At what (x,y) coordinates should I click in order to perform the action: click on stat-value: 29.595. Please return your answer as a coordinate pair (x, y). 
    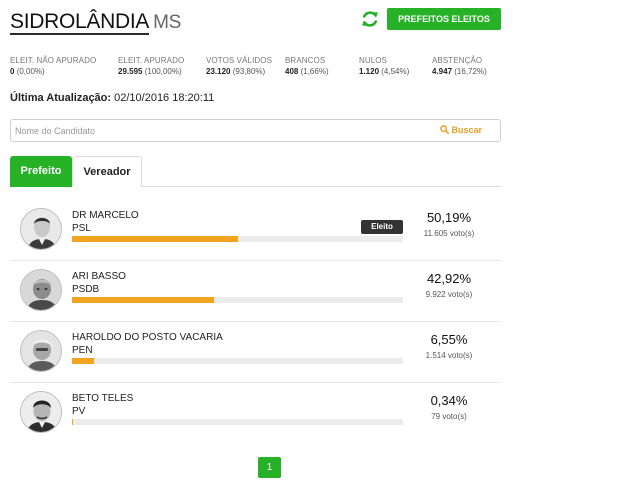
    Looking at the image, I should click on (130, 71).